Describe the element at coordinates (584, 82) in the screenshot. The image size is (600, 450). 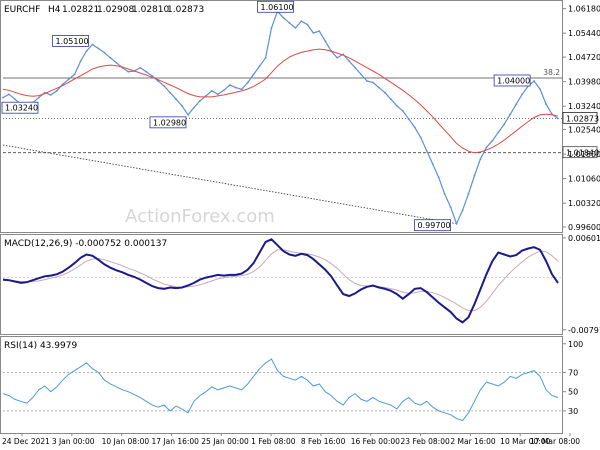
I see `y-tick-label: 1.03980` at that location.